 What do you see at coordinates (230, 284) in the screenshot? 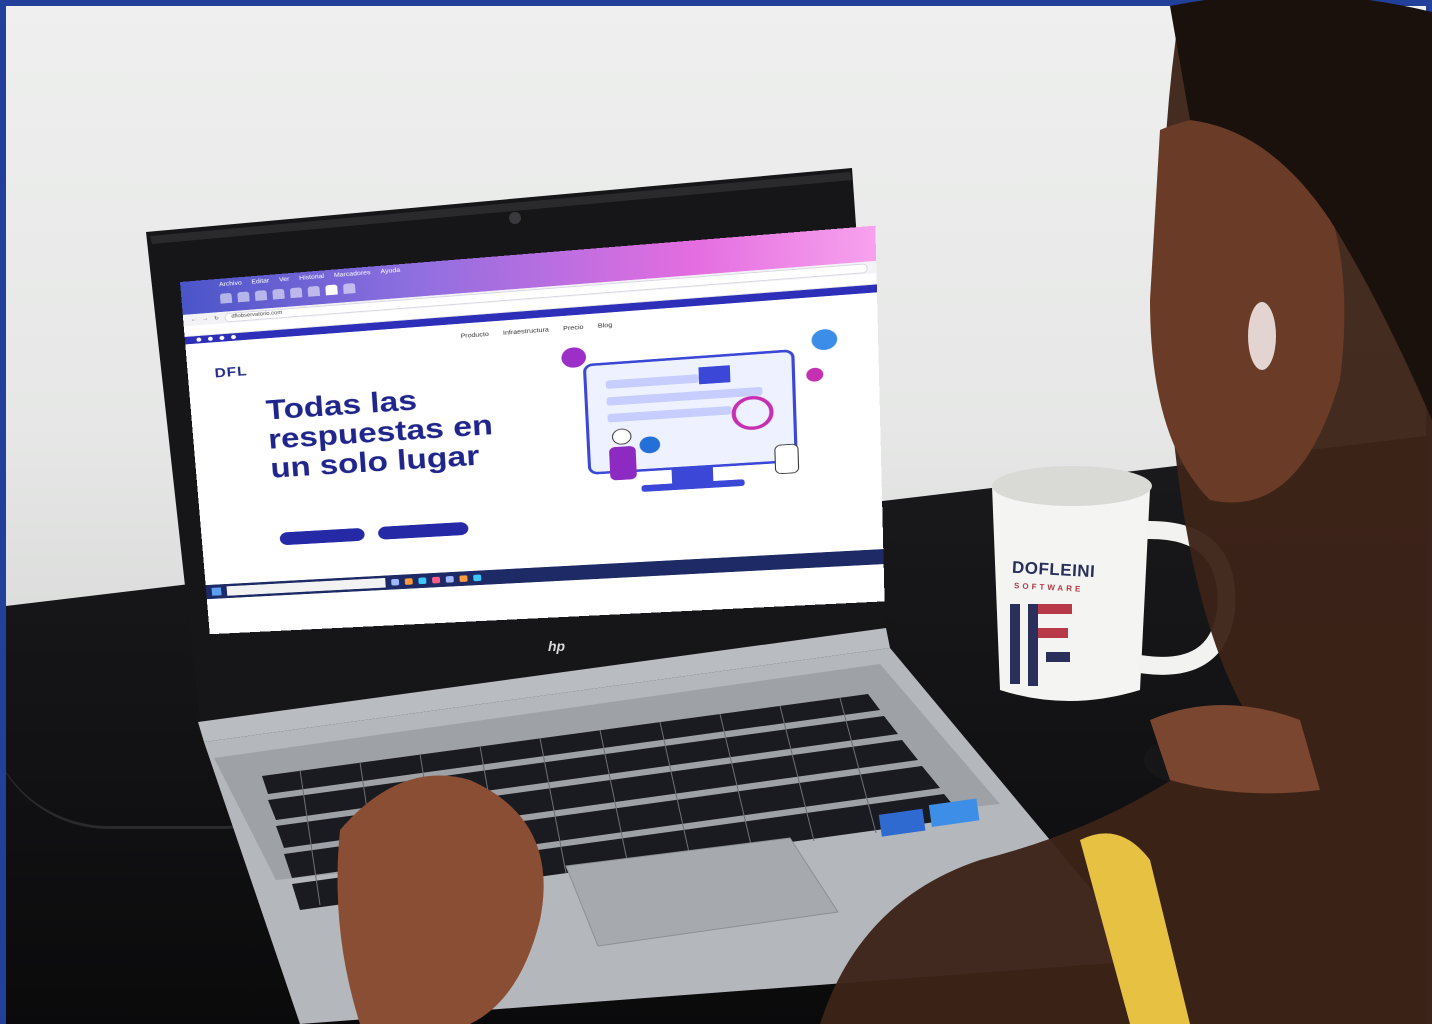
I see `menu-item: Archivo` at bounding box center [230, 284].